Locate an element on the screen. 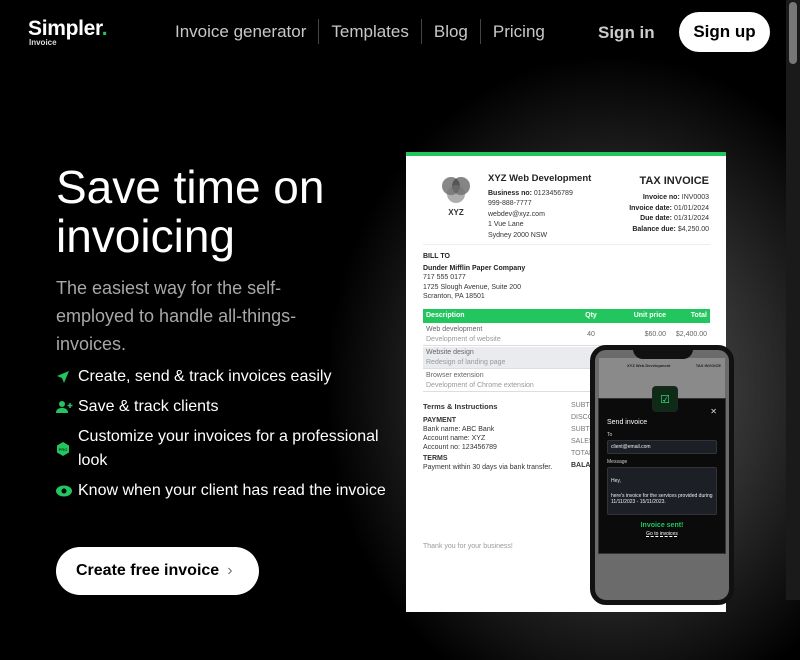 Image resolution: width=800 pixels, height=660 pixels. create-free-invoice-button: Create free invoice › is located at coordinates (157, 571).